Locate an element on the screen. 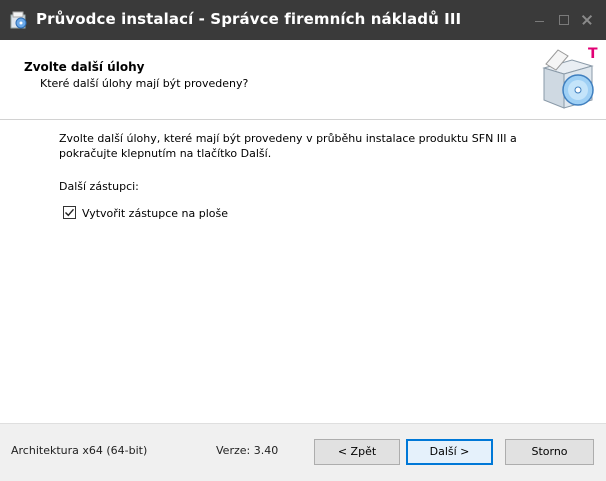 The width and height of the screenshot is (606, 481). installer-app-icon is located at coordinates (19, 20).